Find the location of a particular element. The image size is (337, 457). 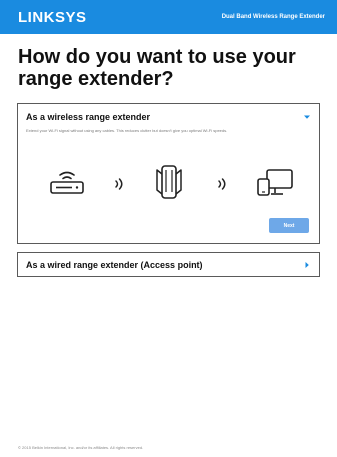

next-button: Next is located at coordinates (289, 225).